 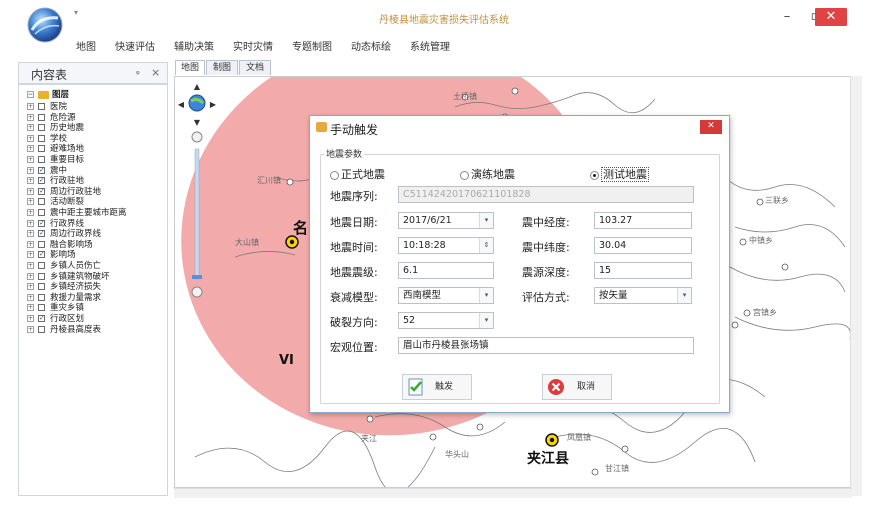 What do you see at coordinates (446, 245) in the screenshot?
I see `time-spinner: 10:18:28 ⇕` at bounding box center [446, 245].